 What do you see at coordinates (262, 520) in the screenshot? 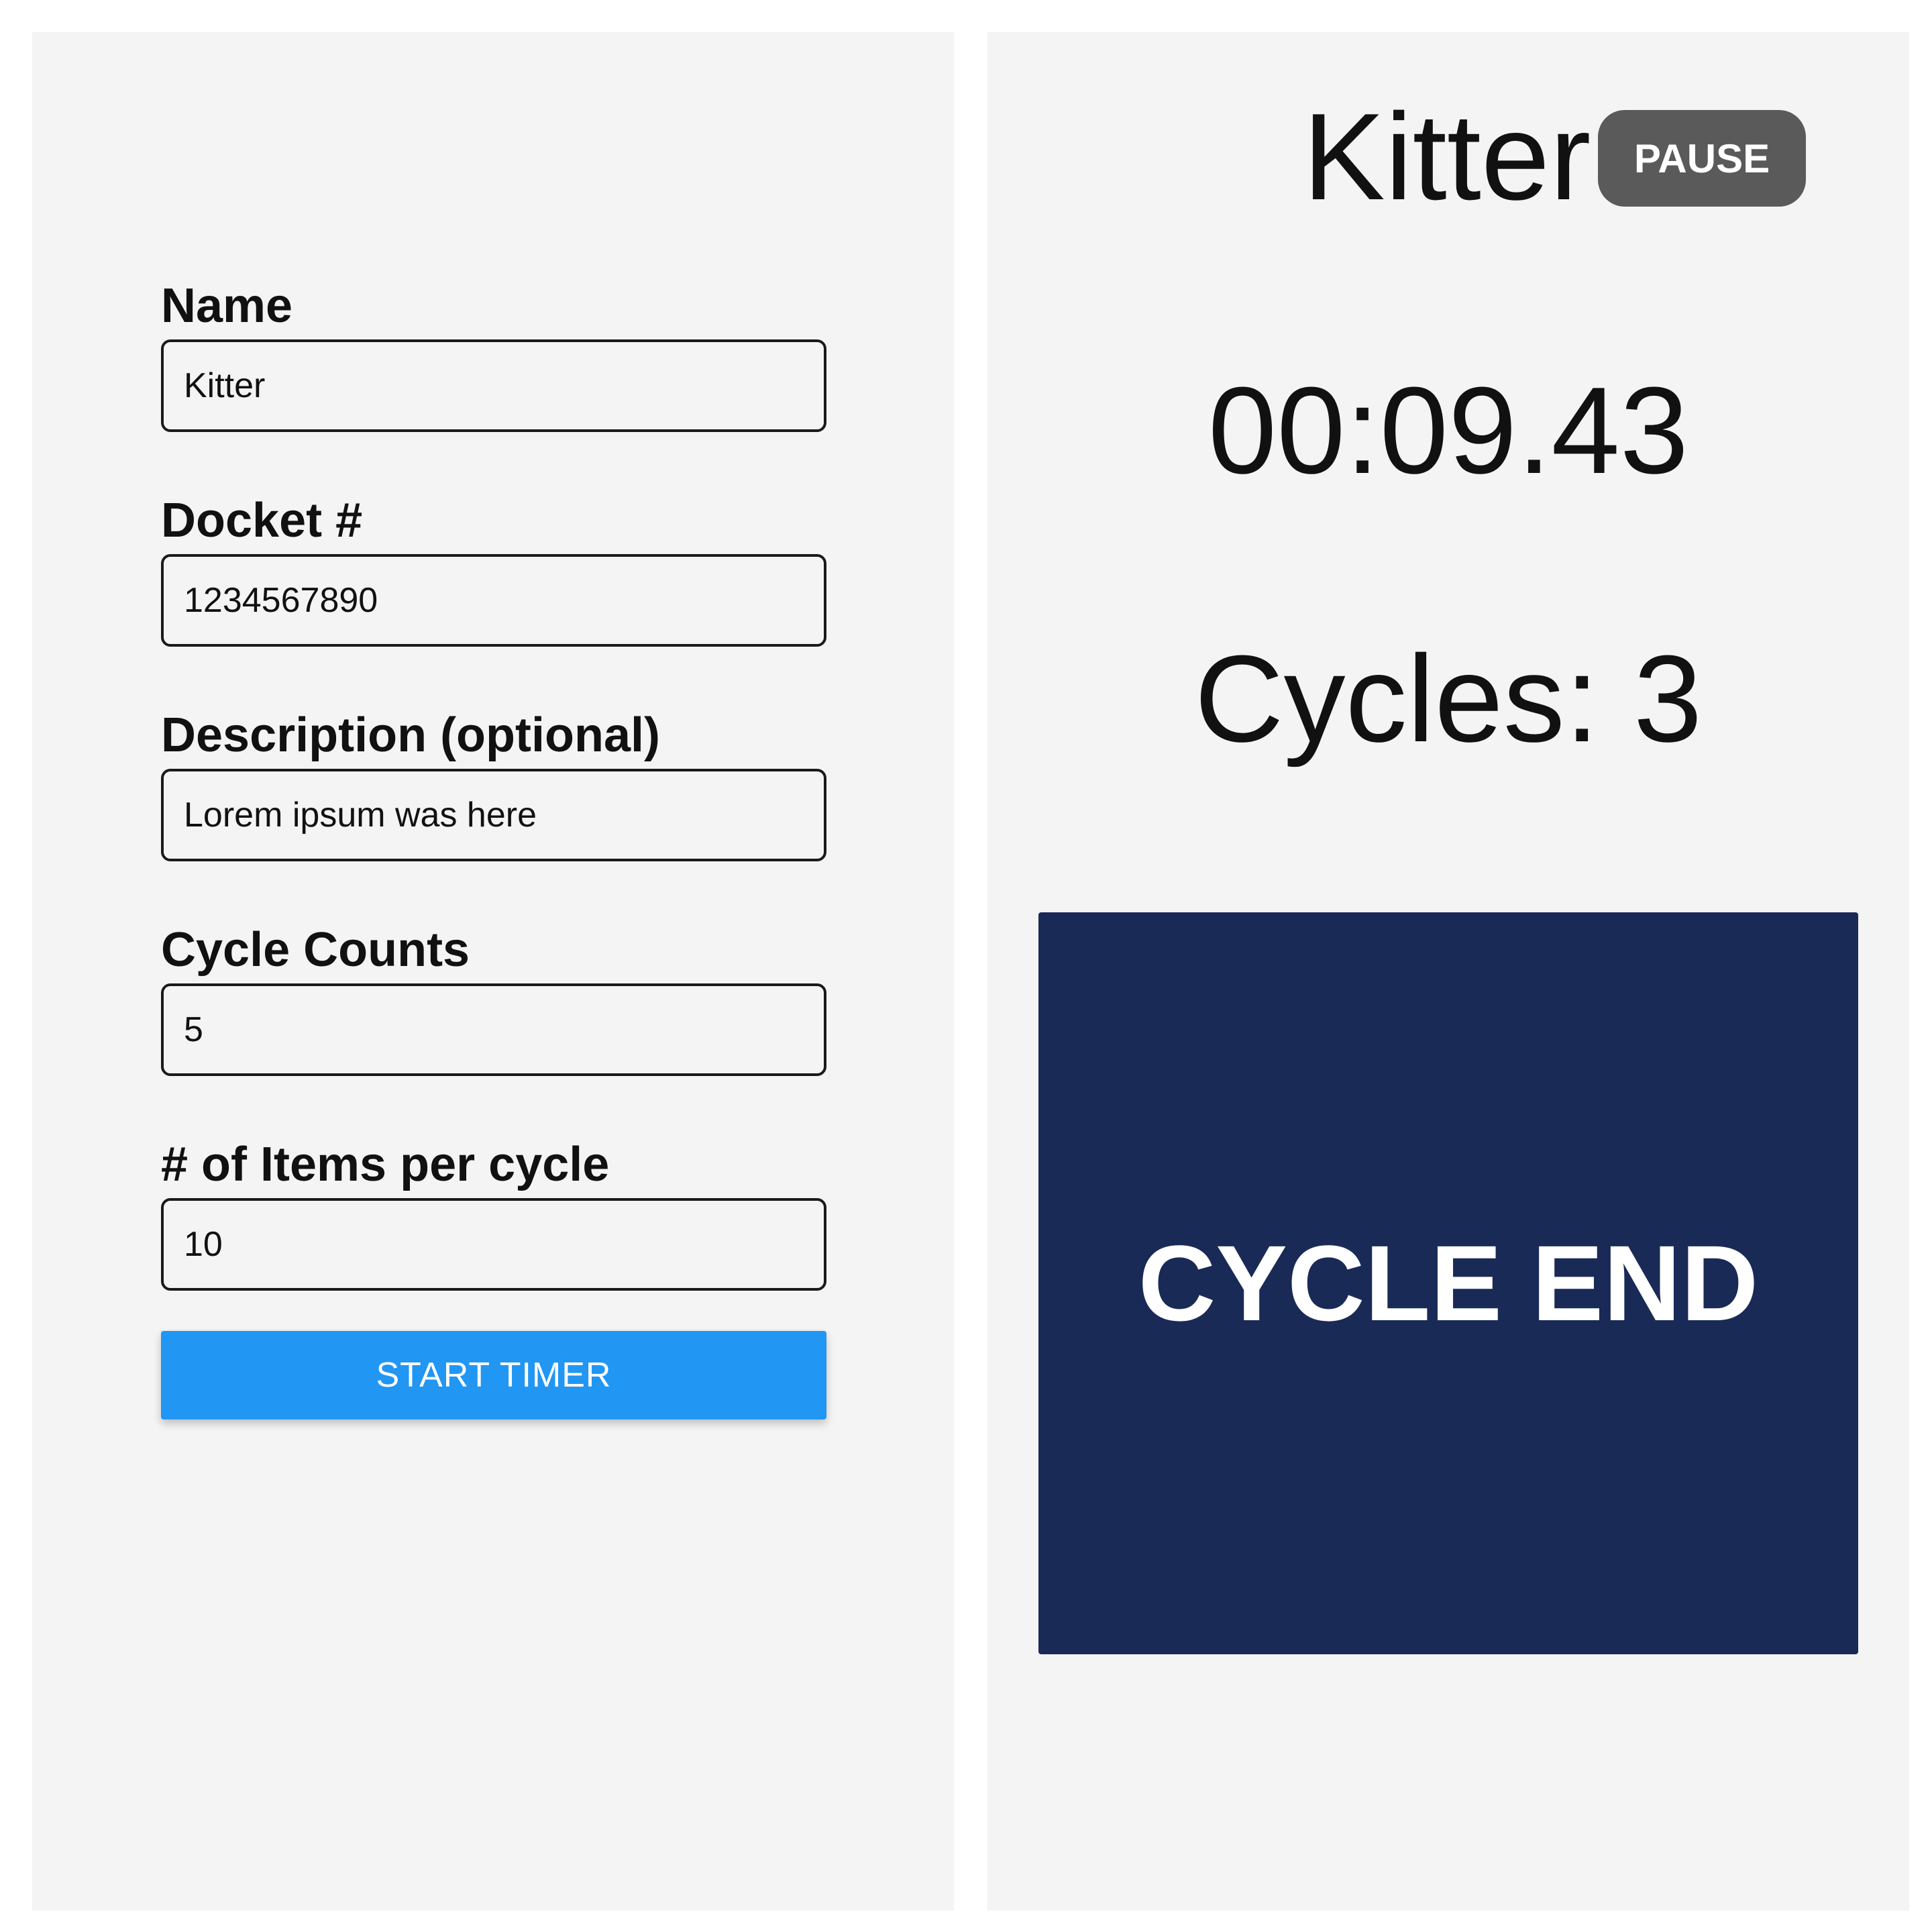
I see `docket-label: Docket #` at bounding box center [262, 520].